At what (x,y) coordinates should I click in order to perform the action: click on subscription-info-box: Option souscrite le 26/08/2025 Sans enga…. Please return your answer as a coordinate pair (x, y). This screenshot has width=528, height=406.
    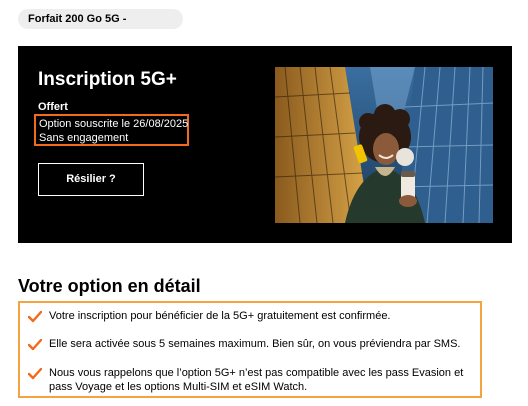
    Looking at the image, I should click on (111, 130).